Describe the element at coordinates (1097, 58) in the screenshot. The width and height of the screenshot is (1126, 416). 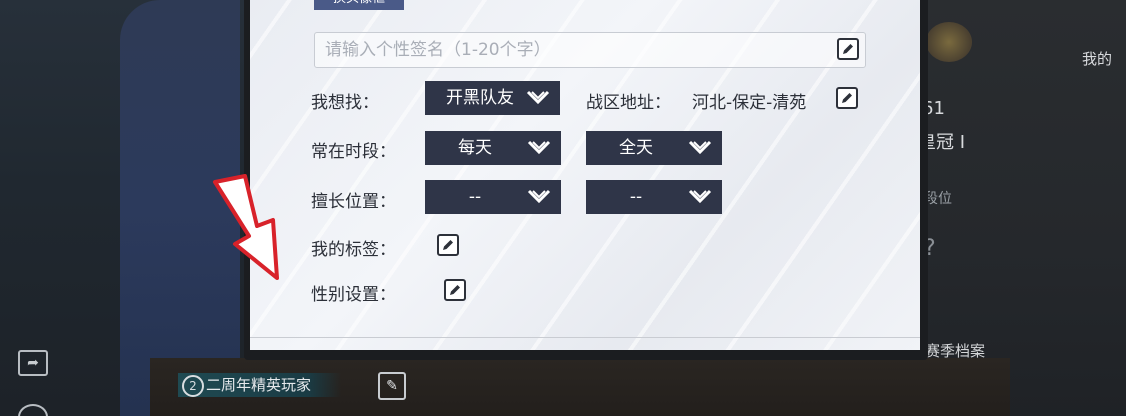
I see `my-label: 我的` at that location.